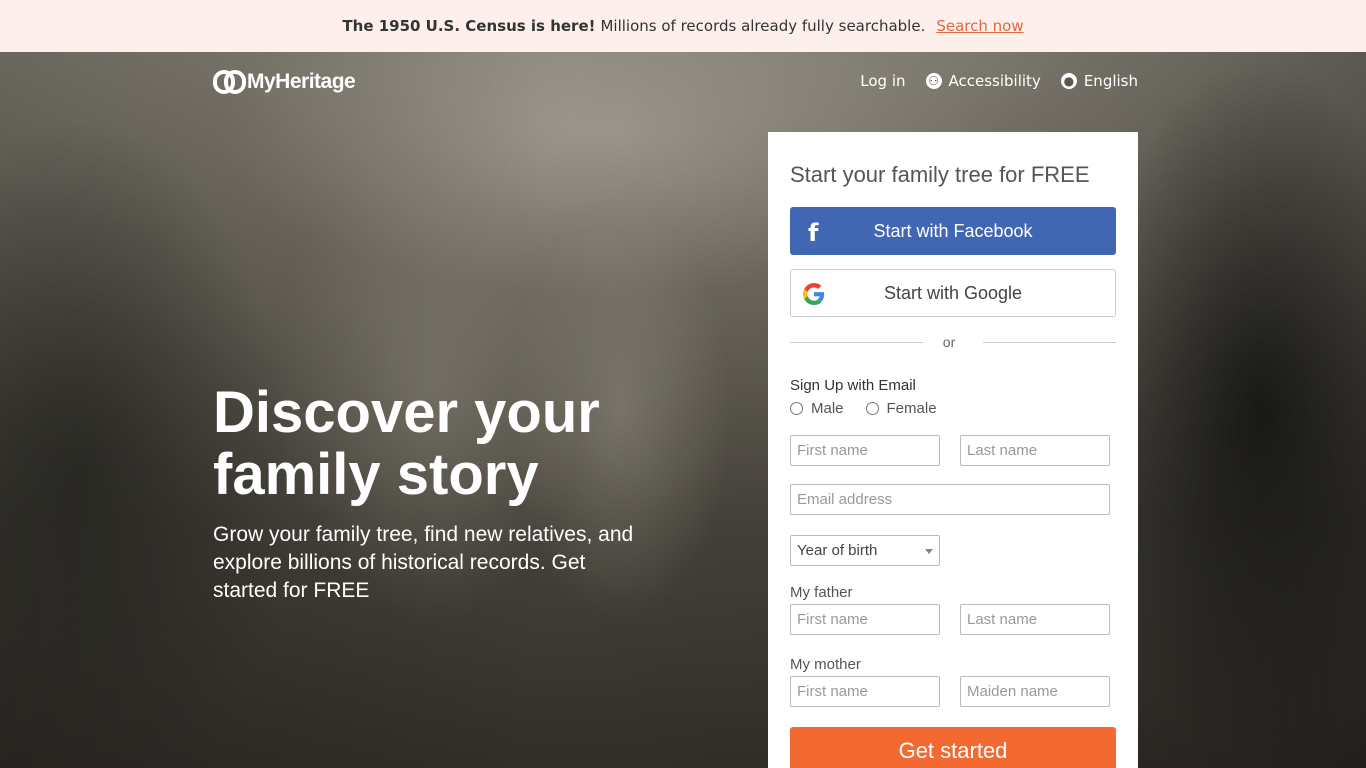 This screenshot has height=768, width=1366. I want to click on login-link: Log in, so click(882, 81).